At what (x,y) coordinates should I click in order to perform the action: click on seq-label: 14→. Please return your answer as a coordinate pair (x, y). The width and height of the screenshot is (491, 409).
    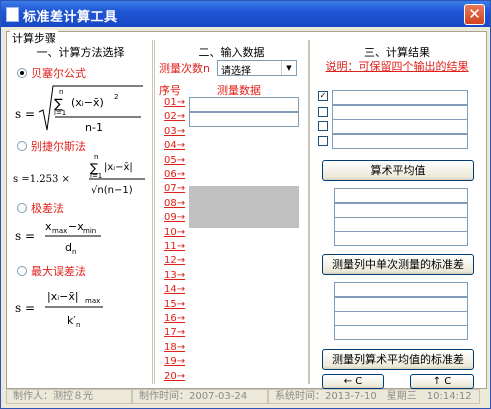
    Looking at the image, I should click on (175, 290).